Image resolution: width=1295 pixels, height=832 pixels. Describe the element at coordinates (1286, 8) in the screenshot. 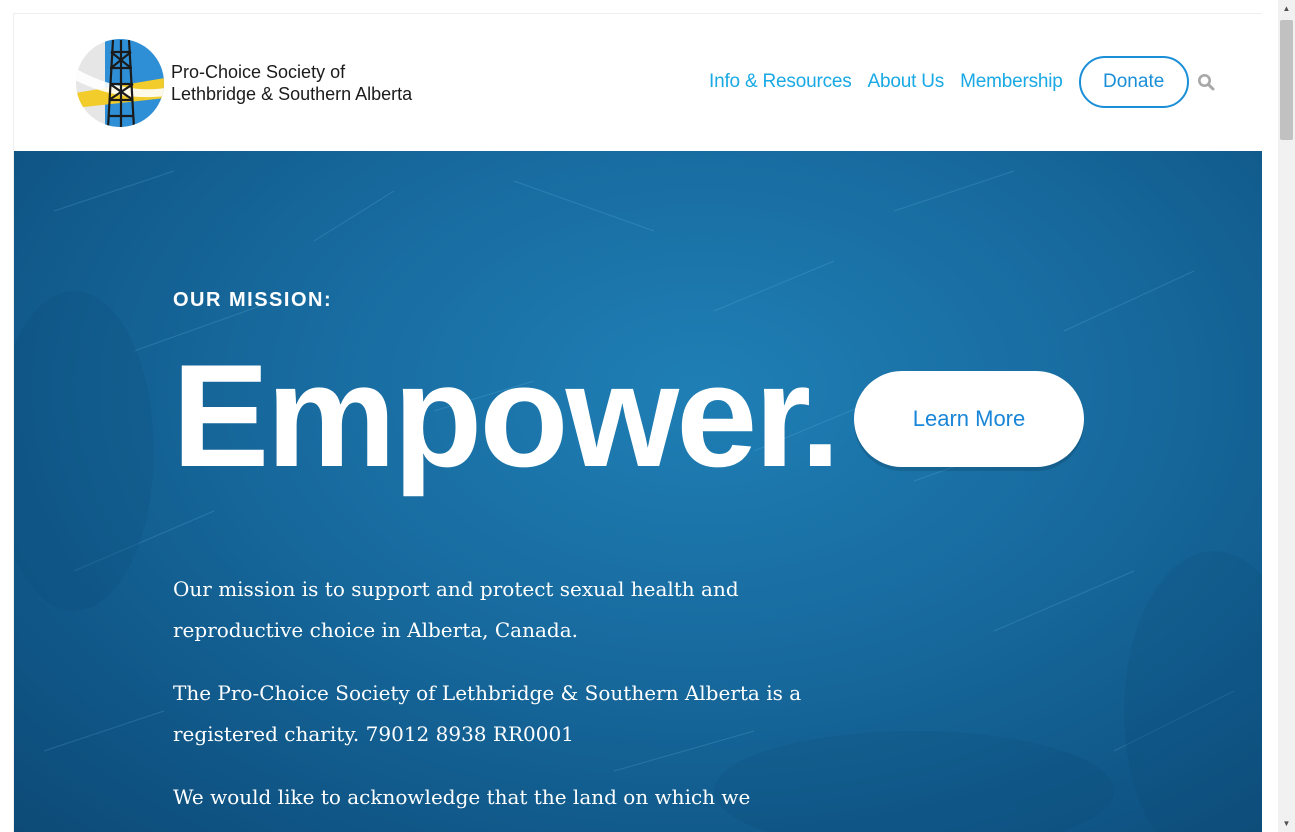

I see `scroll-up-arrow-icon: ▲` at that location.